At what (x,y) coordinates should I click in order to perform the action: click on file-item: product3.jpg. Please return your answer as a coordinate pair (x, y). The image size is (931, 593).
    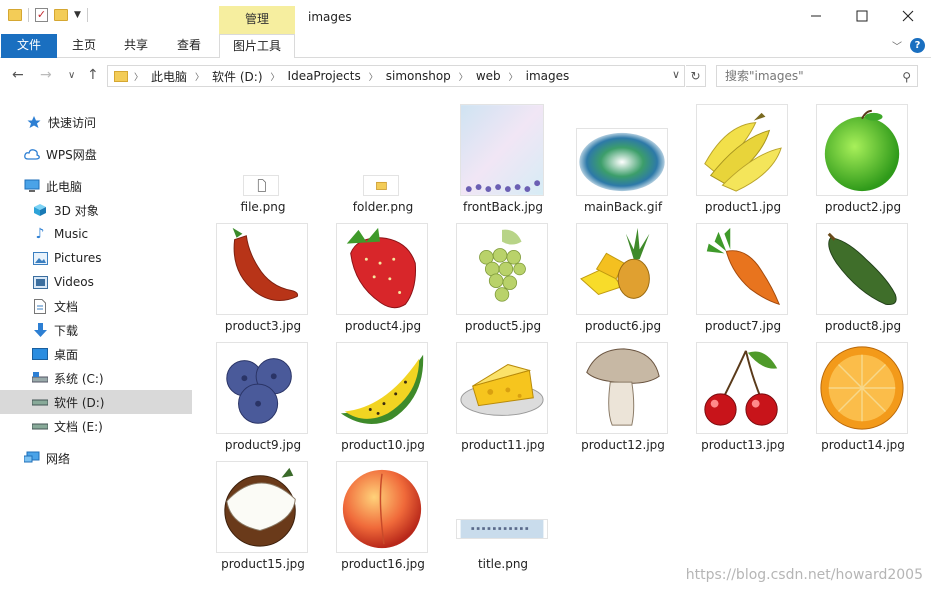
    Looking at the image, I should click on (256, 272).